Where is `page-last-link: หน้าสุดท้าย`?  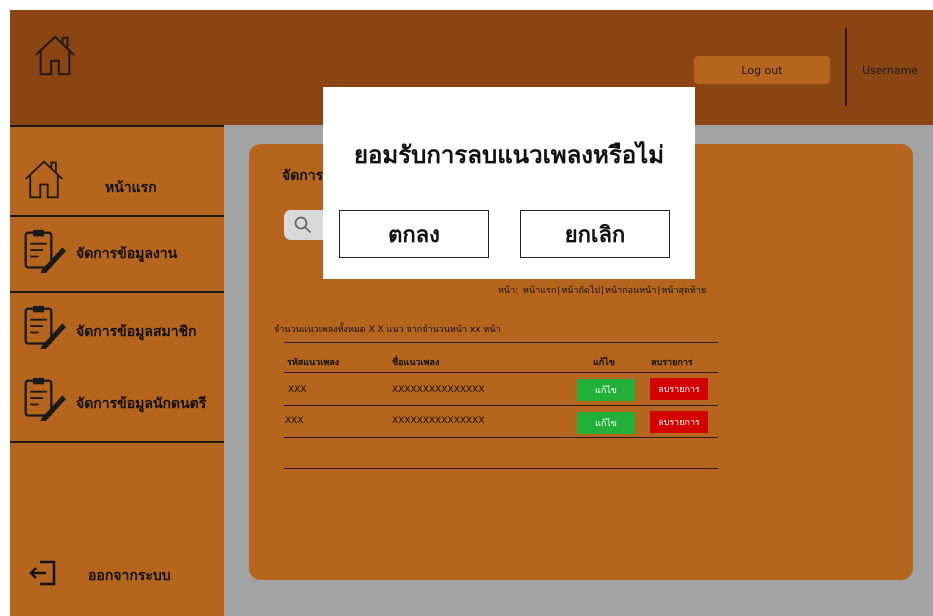 page-last-link: หน้าสุดท้าย is located at coordinates (683, 291).